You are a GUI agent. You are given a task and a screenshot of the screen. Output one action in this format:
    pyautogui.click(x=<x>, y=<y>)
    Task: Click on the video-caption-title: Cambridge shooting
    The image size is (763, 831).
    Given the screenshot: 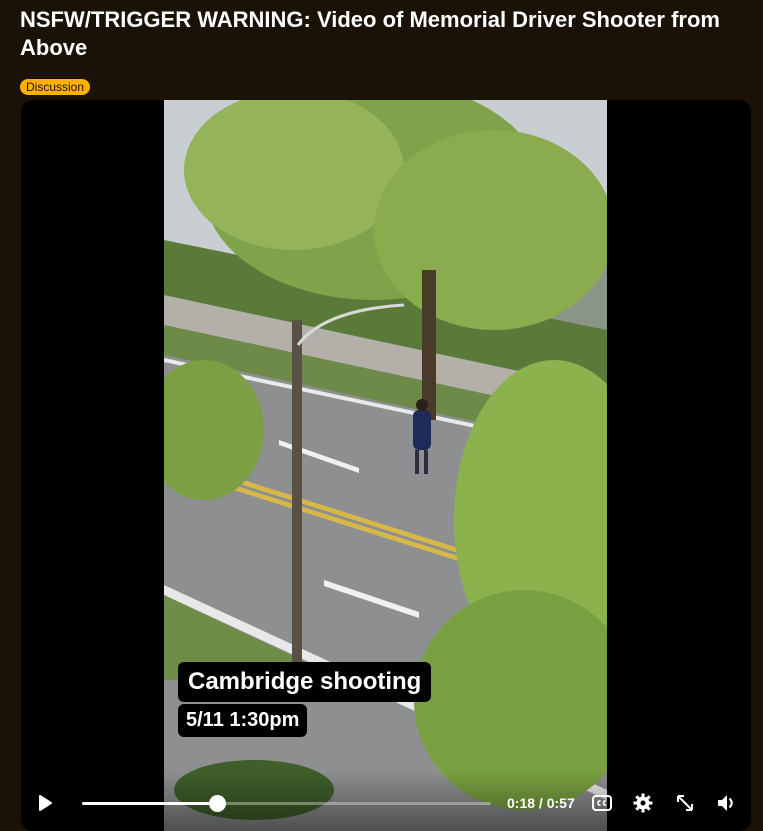 What is the action you would take?
    pyautogui.click(x=305, y=682)
    